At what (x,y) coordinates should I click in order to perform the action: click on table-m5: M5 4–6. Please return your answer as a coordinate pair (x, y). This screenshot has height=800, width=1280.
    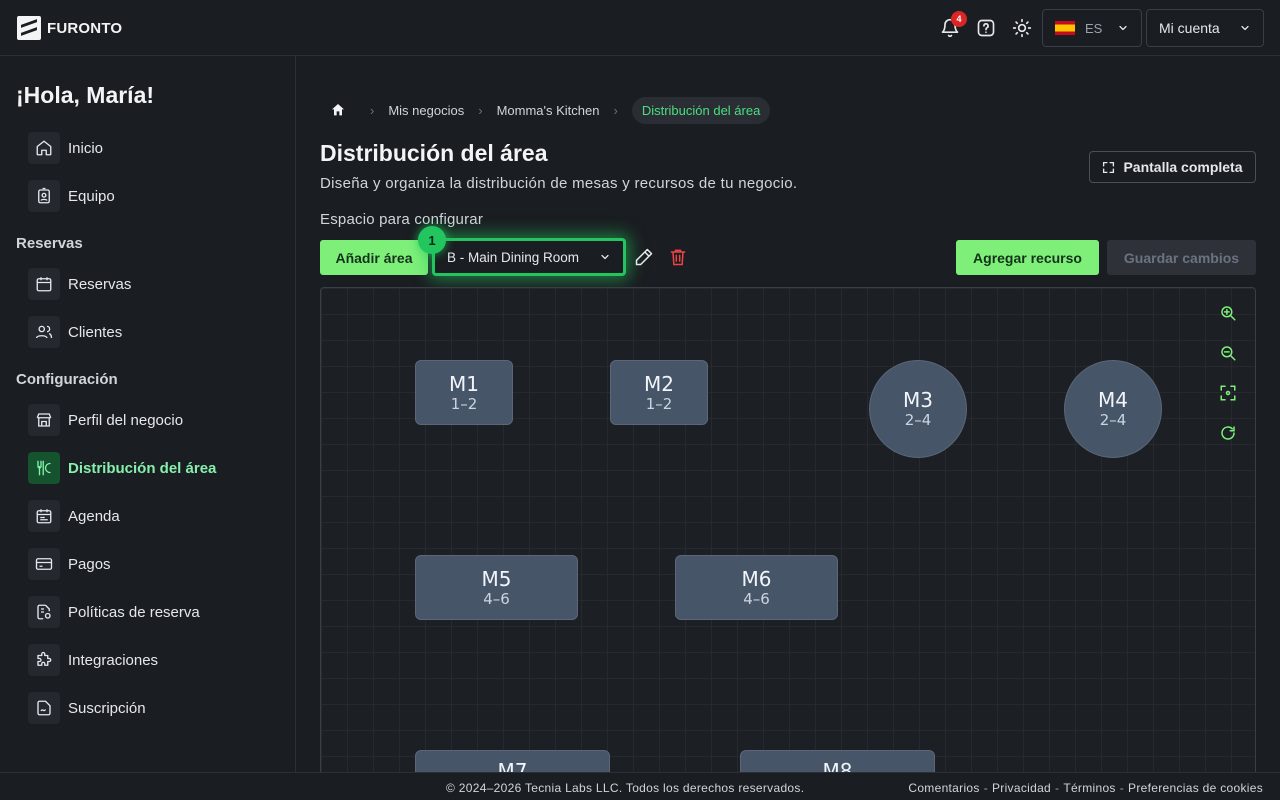
    Looking at the image, I should click on (496, 587).